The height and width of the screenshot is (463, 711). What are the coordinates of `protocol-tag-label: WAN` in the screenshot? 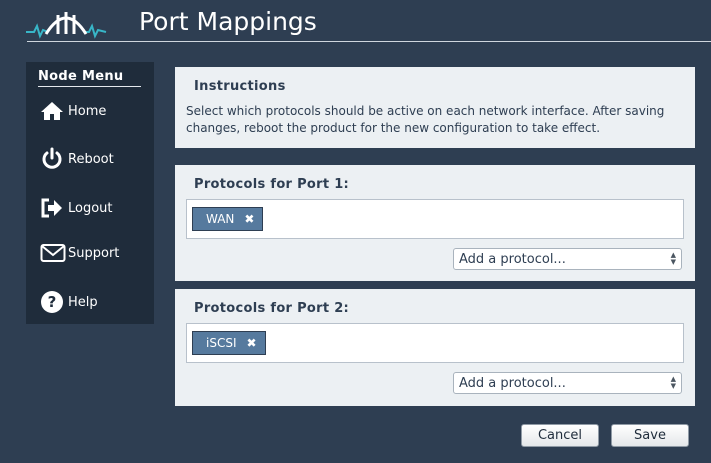 It's located at (220, 219).